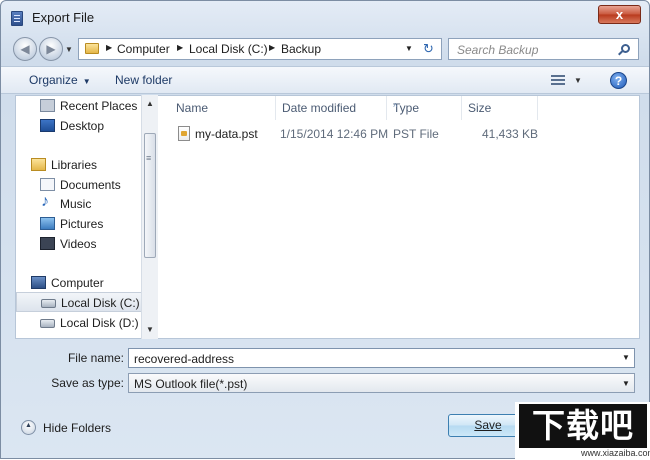  Describe the element at coordinates (191, 384) in the screenshot. I see `save-as-type-value: MS Outlook file(*.pst)` at that location.